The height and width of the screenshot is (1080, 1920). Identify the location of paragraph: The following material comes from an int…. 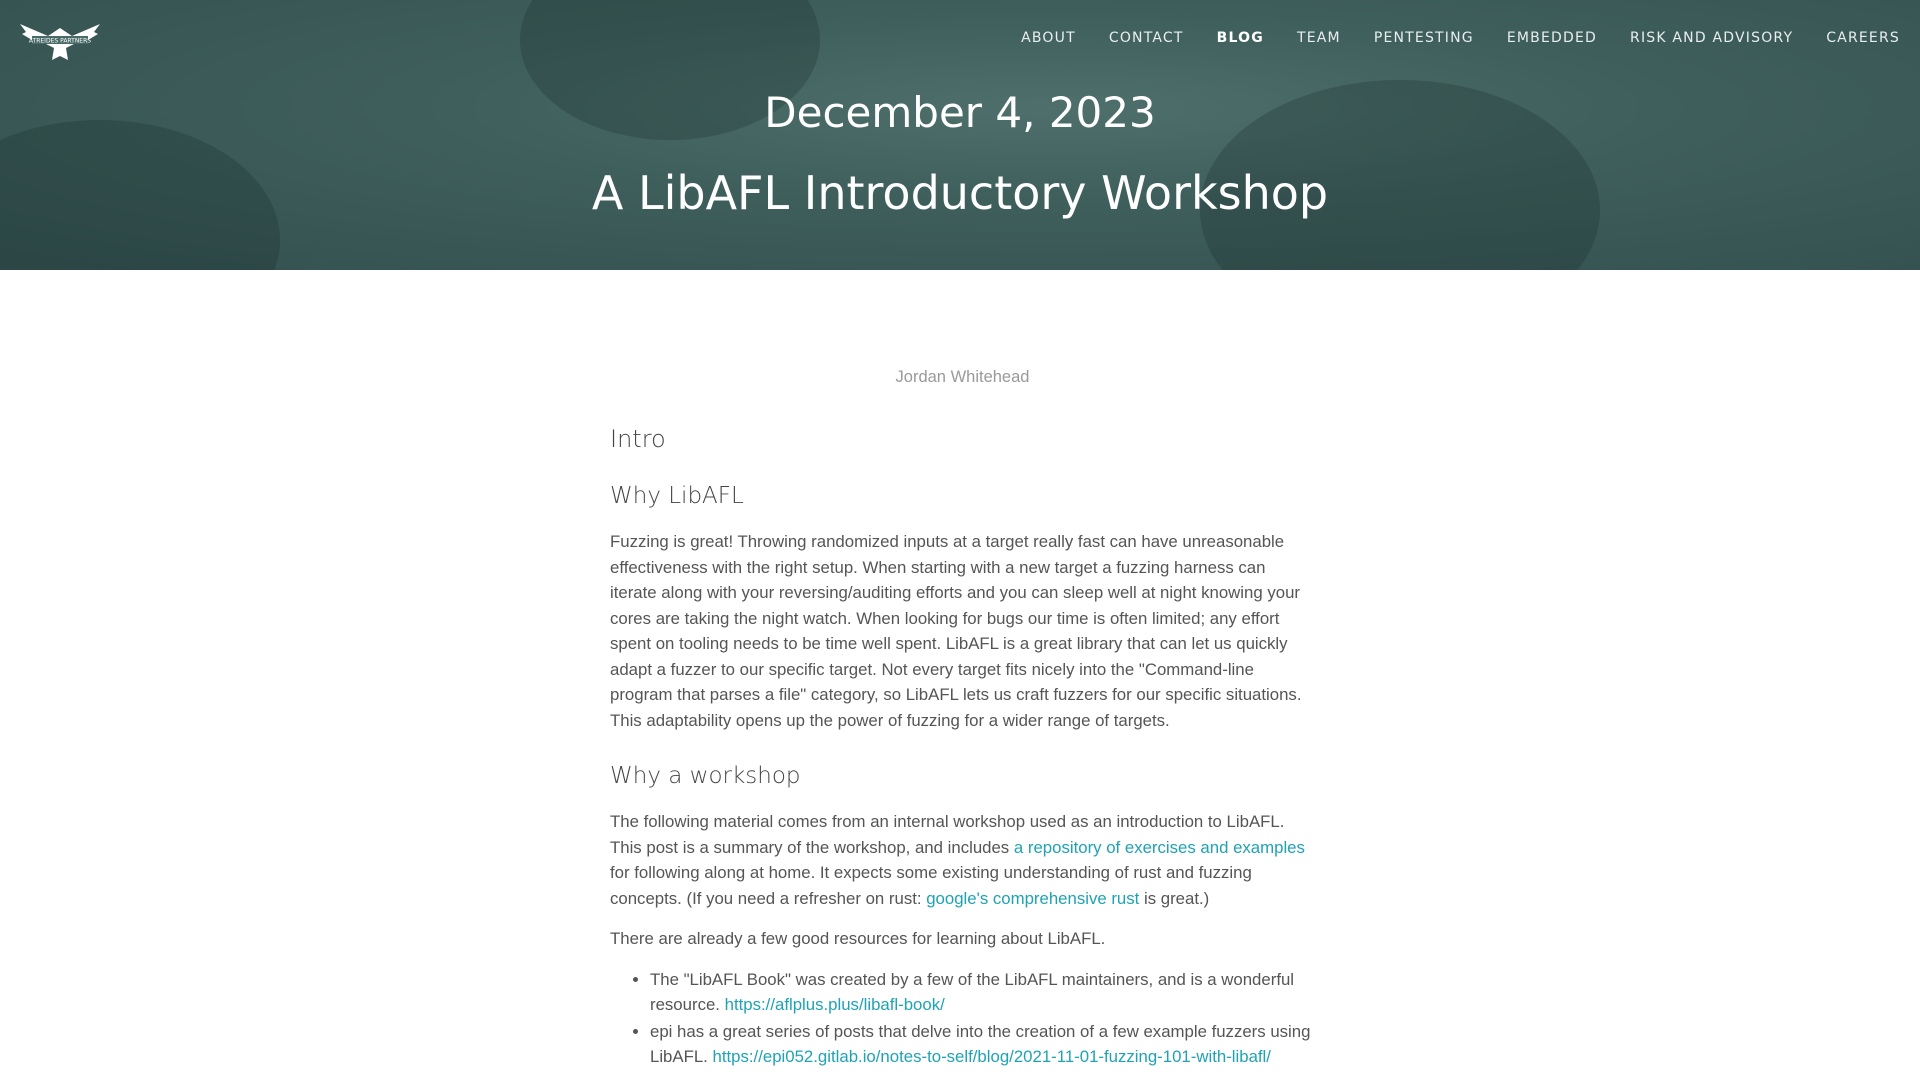
(962, 860).